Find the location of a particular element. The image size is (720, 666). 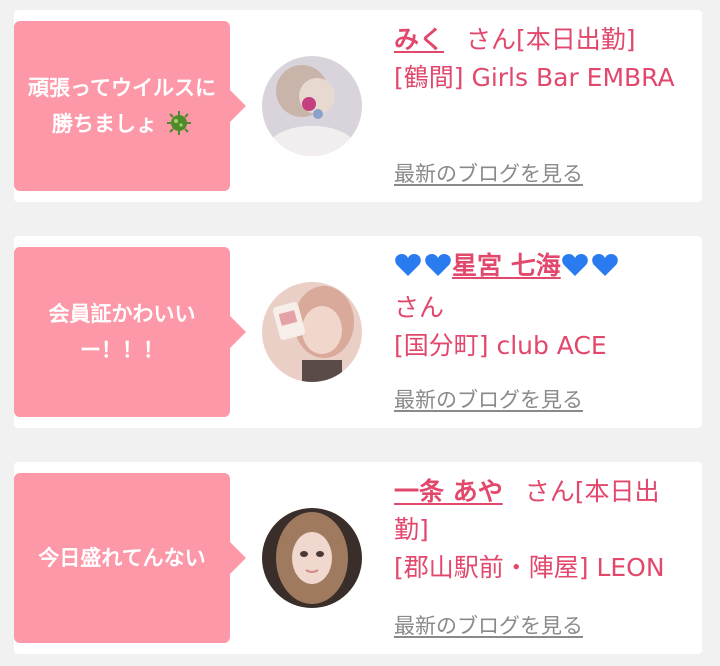

name-suffix: さん is located at coordinates (419, 307).